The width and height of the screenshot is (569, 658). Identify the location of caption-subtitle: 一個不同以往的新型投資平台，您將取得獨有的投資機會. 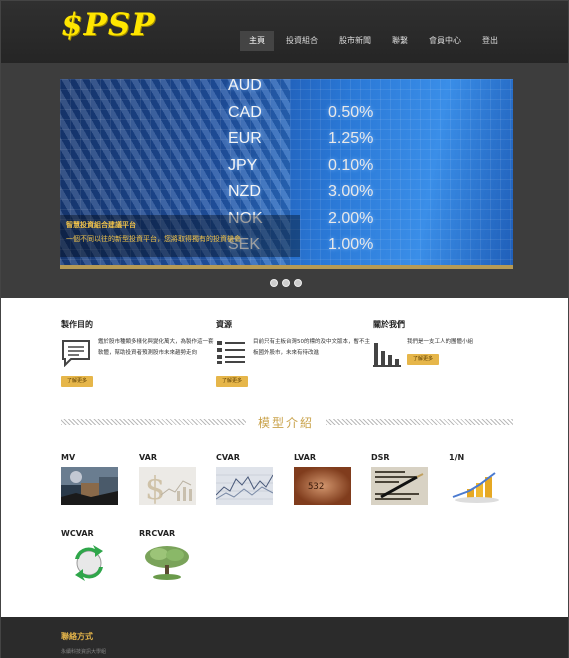
(153, 239).